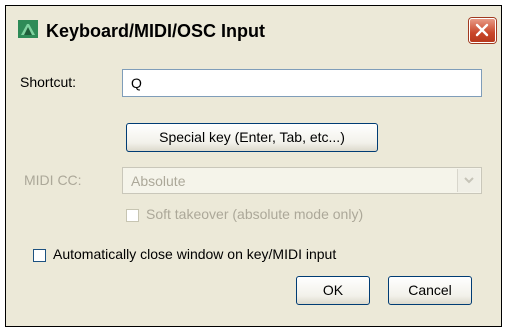 This screenshot has width=509, height=333. I want to click on auto-close-checkbox, so click(39, 255).